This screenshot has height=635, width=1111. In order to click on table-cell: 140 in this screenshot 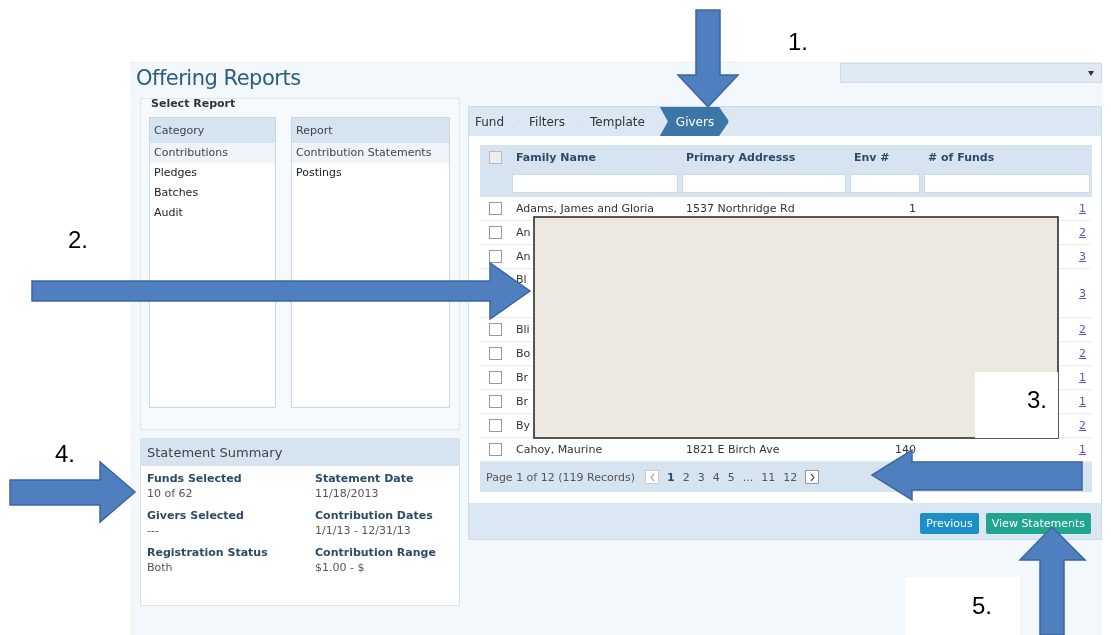, I will do `click(905, 449)`.